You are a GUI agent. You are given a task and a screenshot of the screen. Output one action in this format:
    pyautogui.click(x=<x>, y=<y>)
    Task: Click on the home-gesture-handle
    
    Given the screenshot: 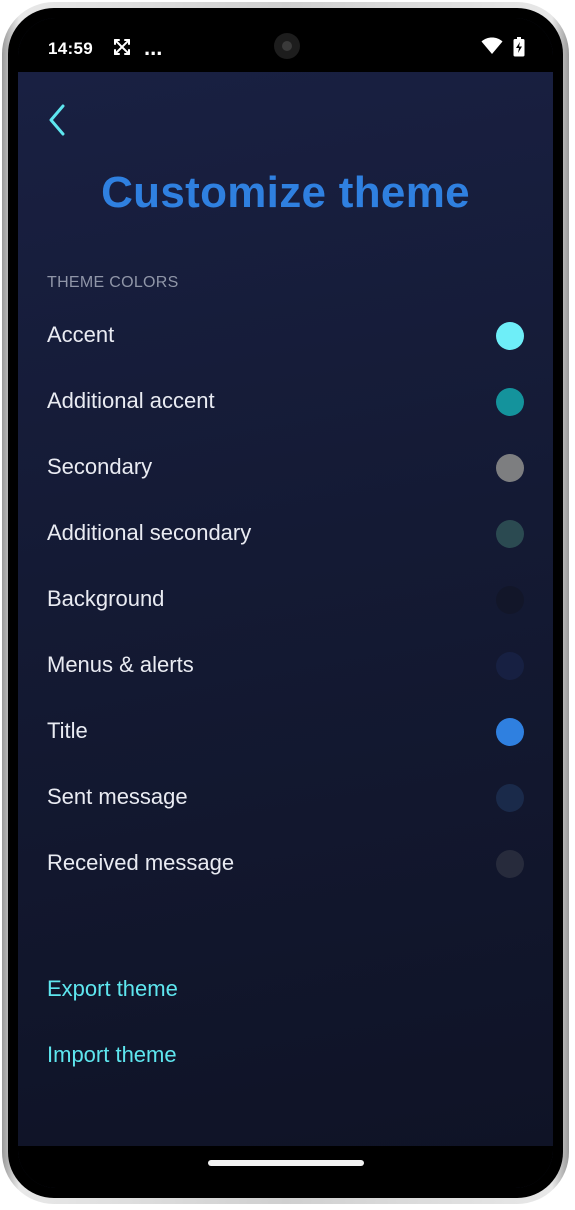 What is the action you would take?
    pyautogui.click(x=285, y=1163)
    